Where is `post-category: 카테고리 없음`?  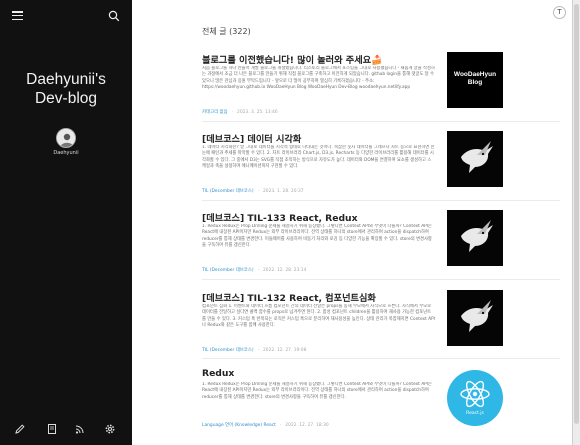
post-category: 카테고리 없음 is located at coordinates (215, 112).